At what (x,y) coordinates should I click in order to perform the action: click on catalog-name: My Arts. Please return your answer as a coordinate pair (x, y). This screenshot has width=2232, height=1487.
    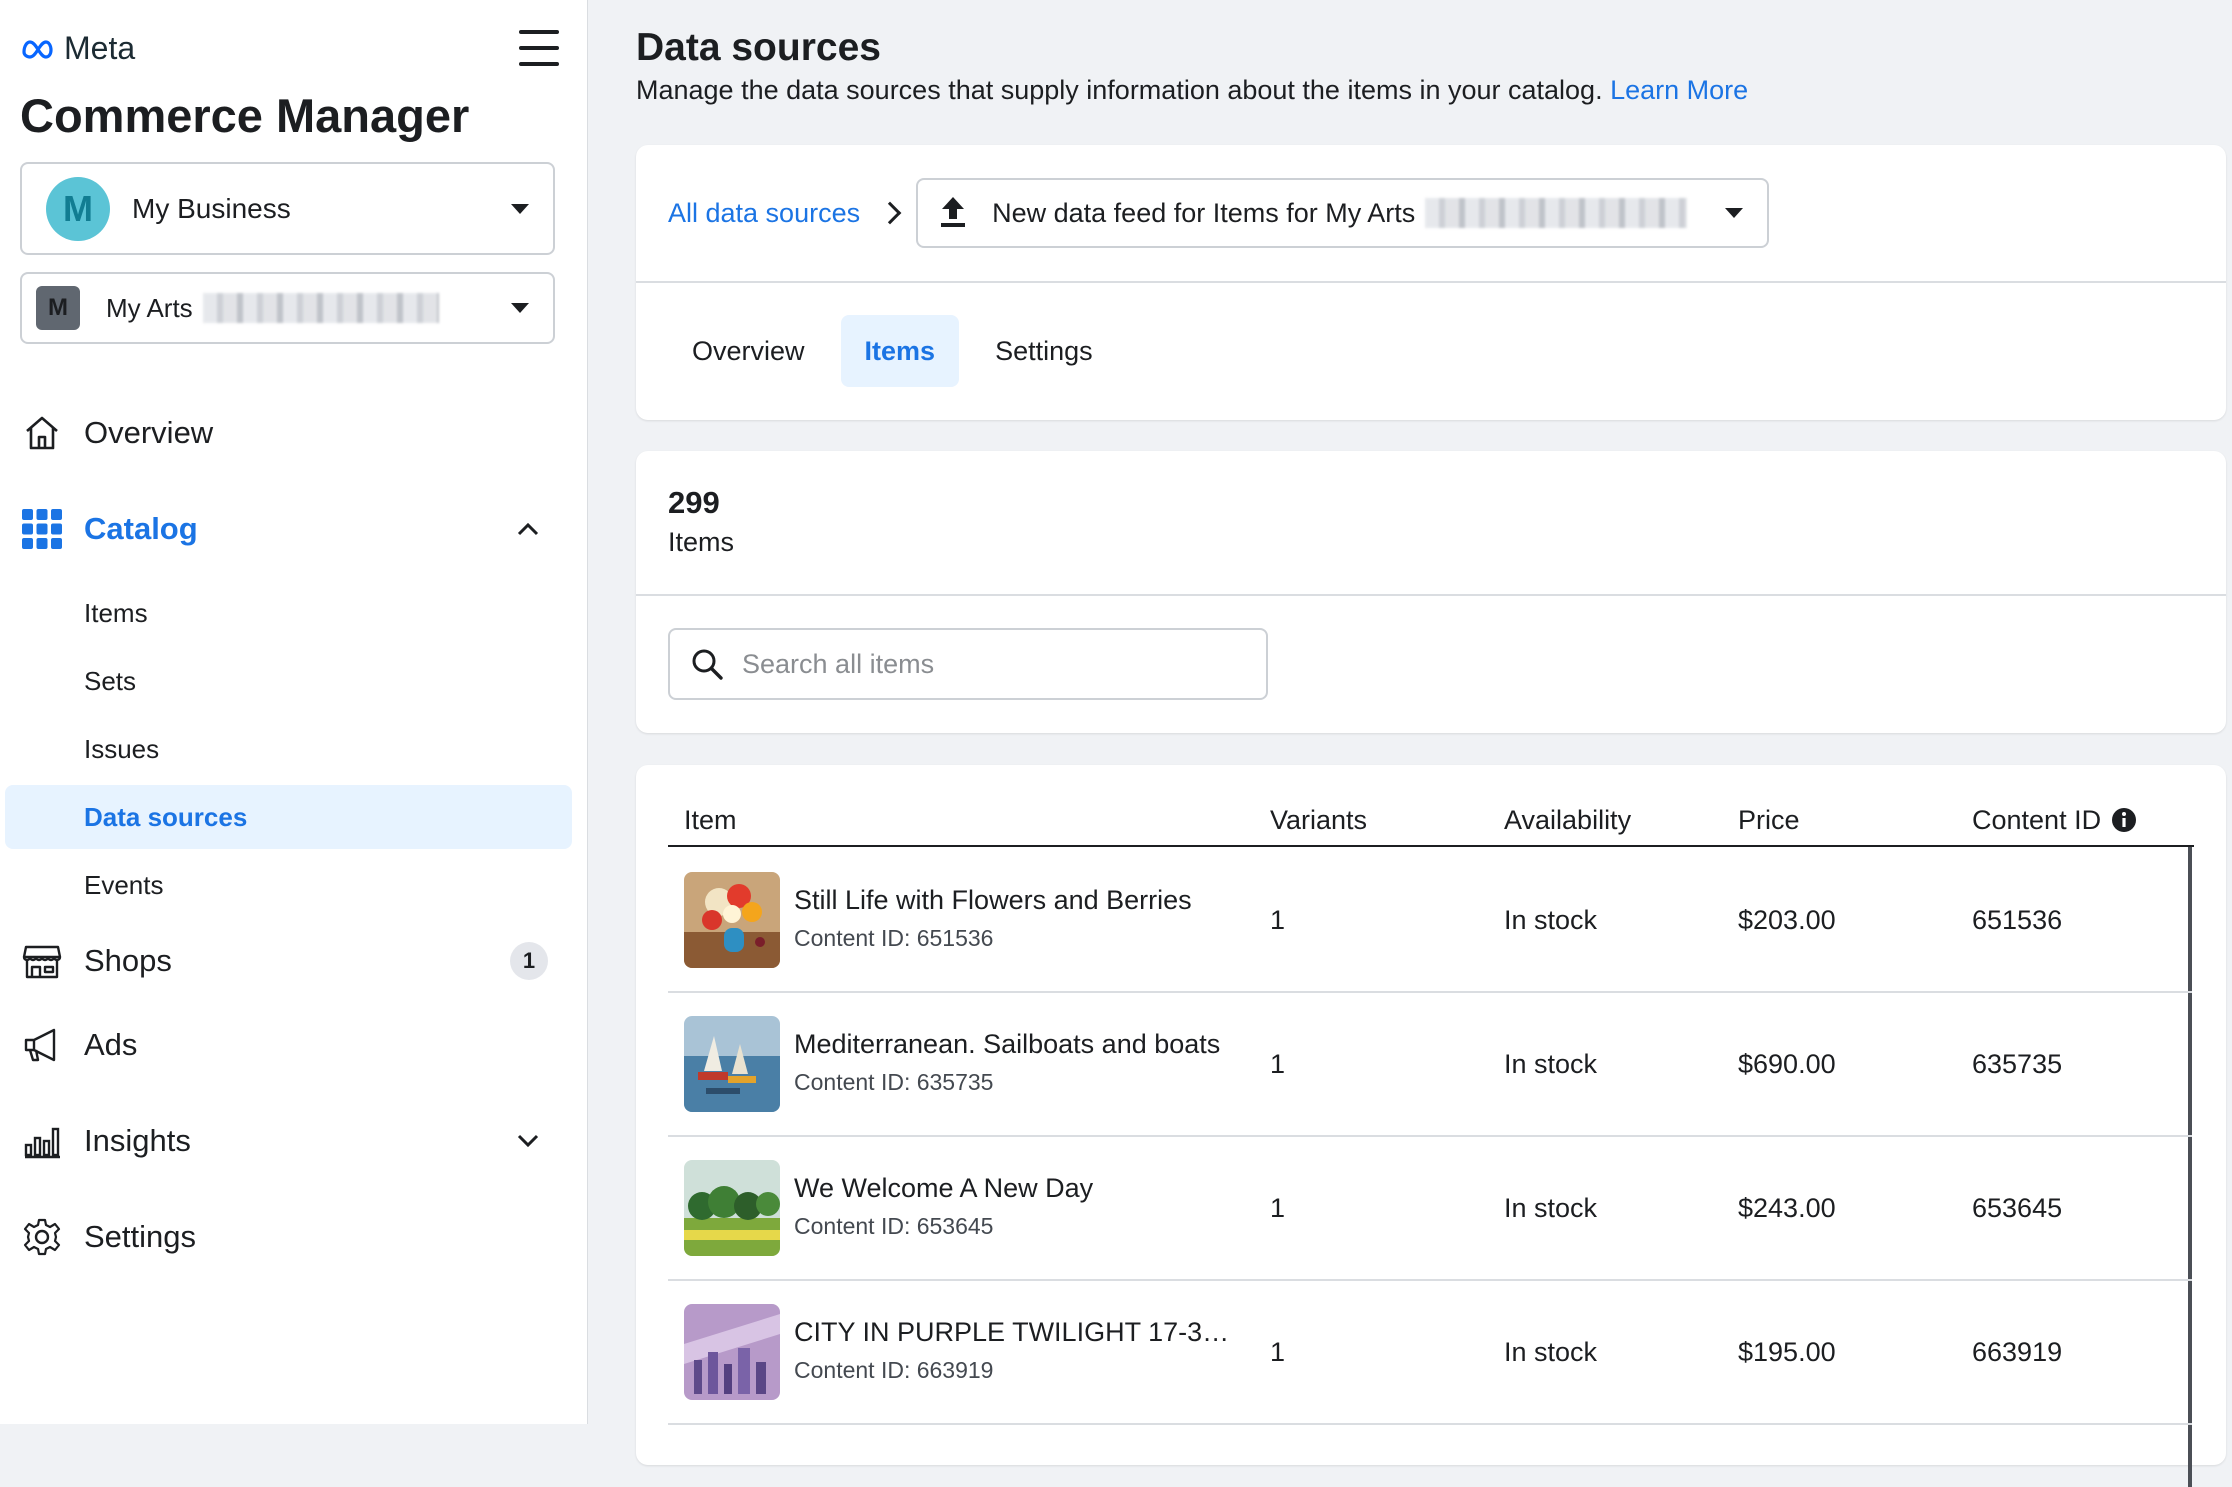
    Looking at the image, I should click on (149, 307).